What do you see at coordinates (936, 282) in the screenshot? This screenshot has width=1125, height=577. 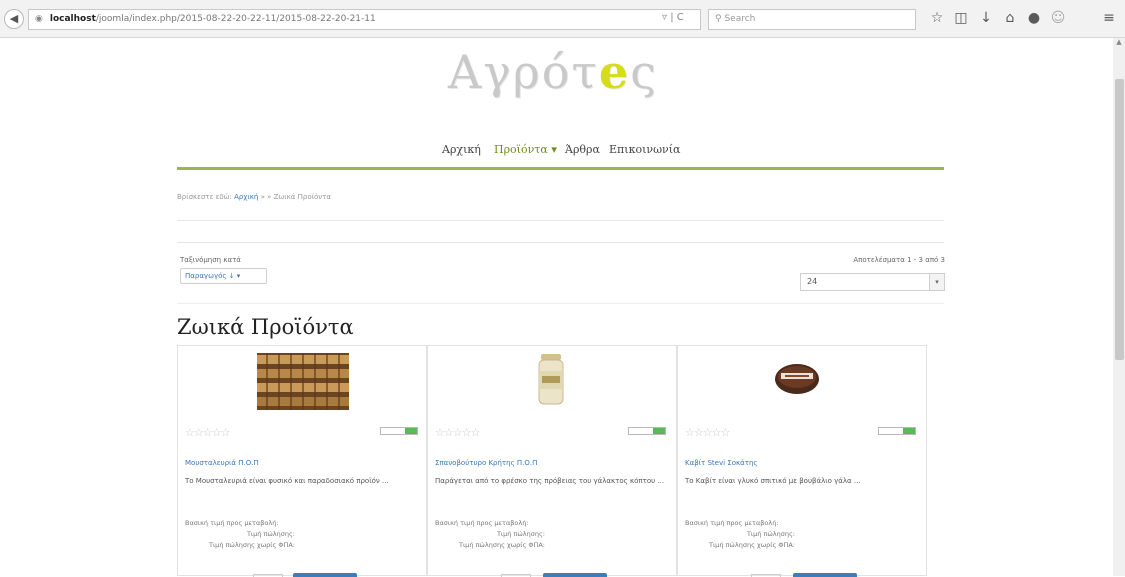 I see `chevron-down-icon: ▾` at bounding box center [936, 282].